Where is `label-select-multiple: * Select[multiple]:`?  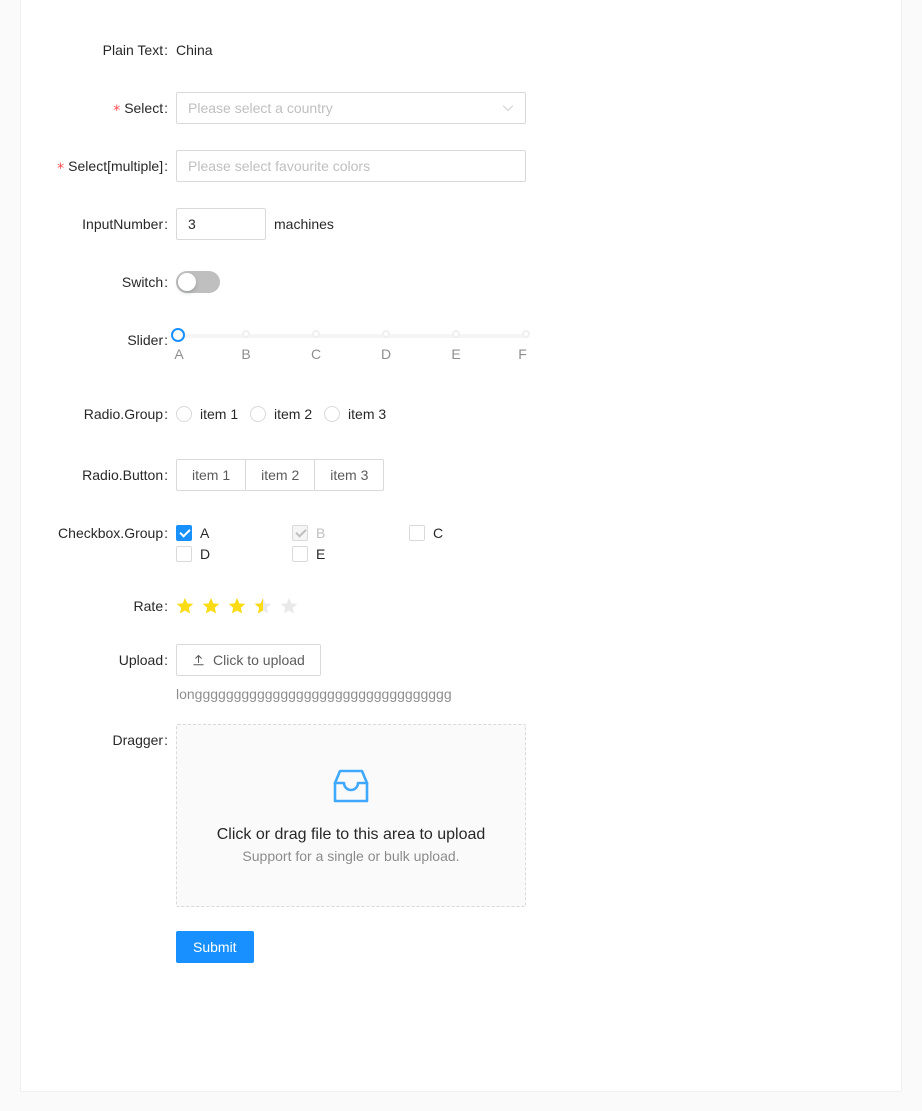
label-select-multiple: * Select[multiple]: is located at coordinates (98, 166).